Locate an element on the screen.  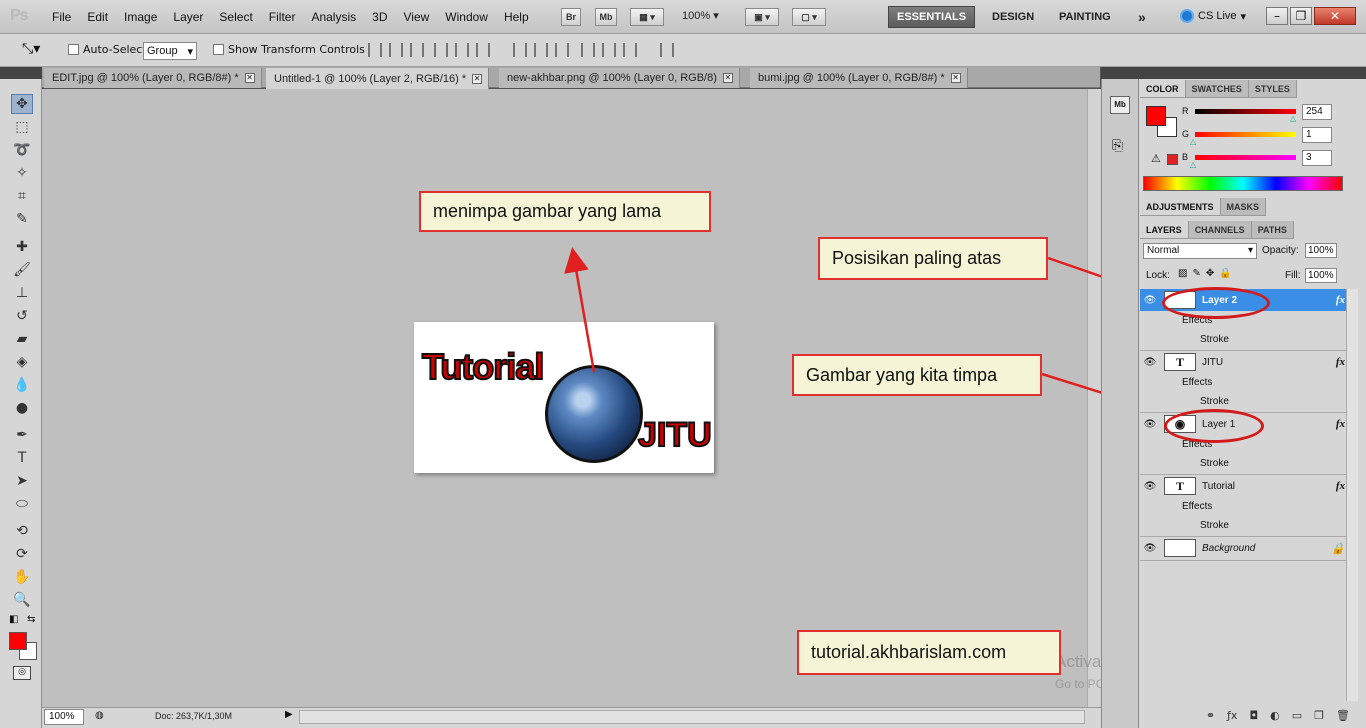
hand-tool-icon: ✋ is located at coordinates (22, 577).